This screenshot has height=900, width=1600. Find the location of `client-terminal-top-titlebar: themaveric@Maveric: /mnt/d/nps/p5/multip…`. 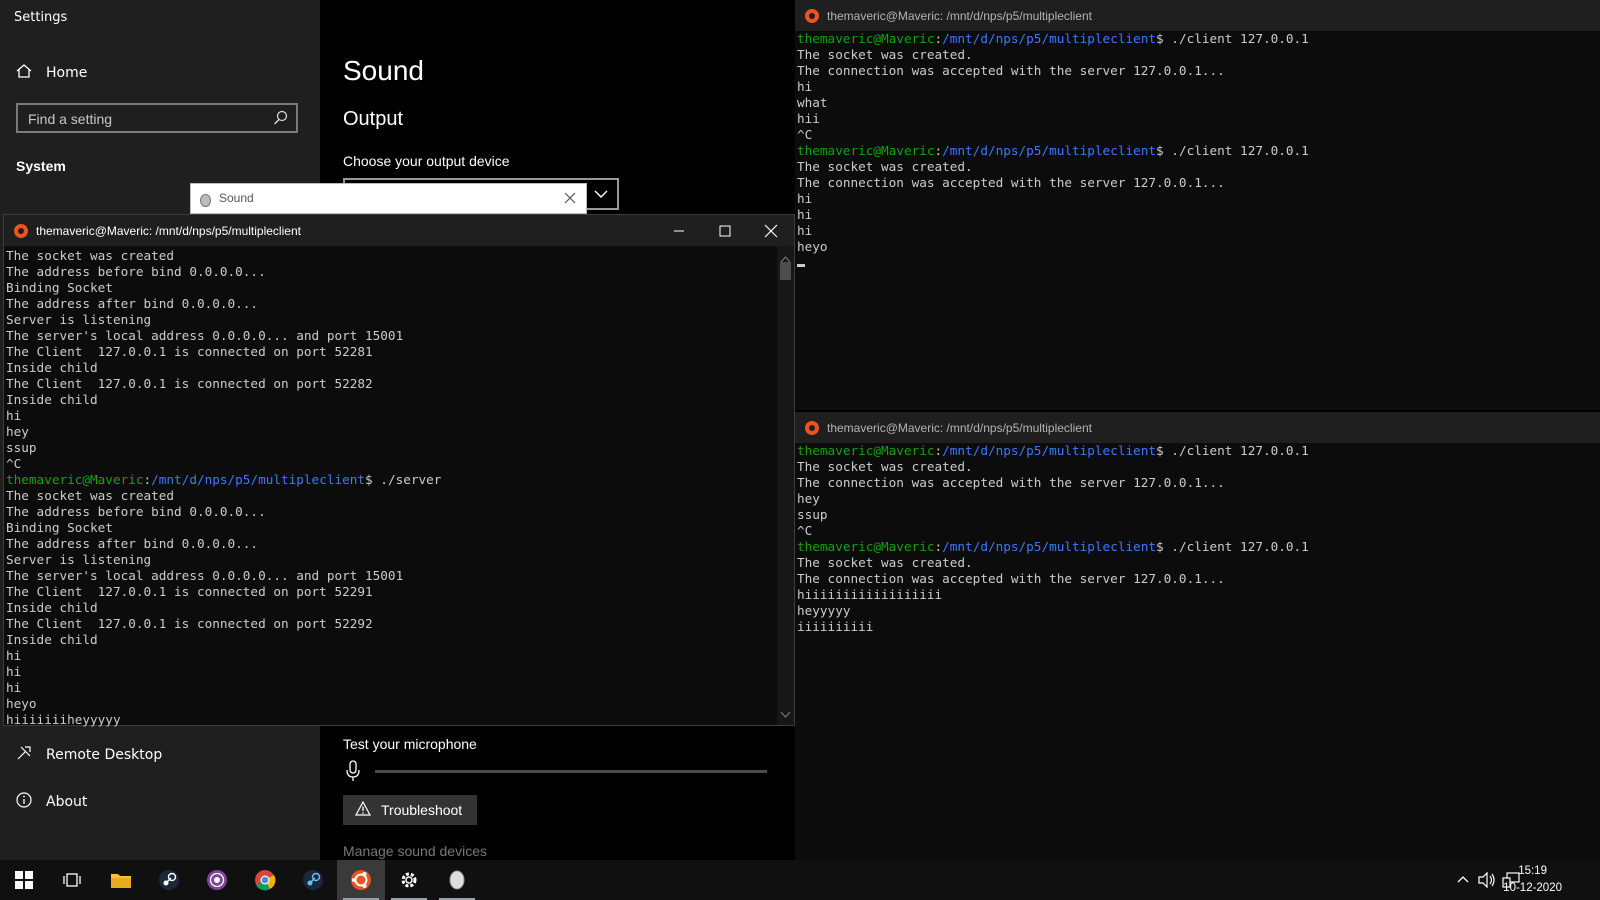

client-terminal-top-titlebar: themaveric@Maveric: /mnt/d/nps/p5/multip… is located at coordinates (1197, 15).